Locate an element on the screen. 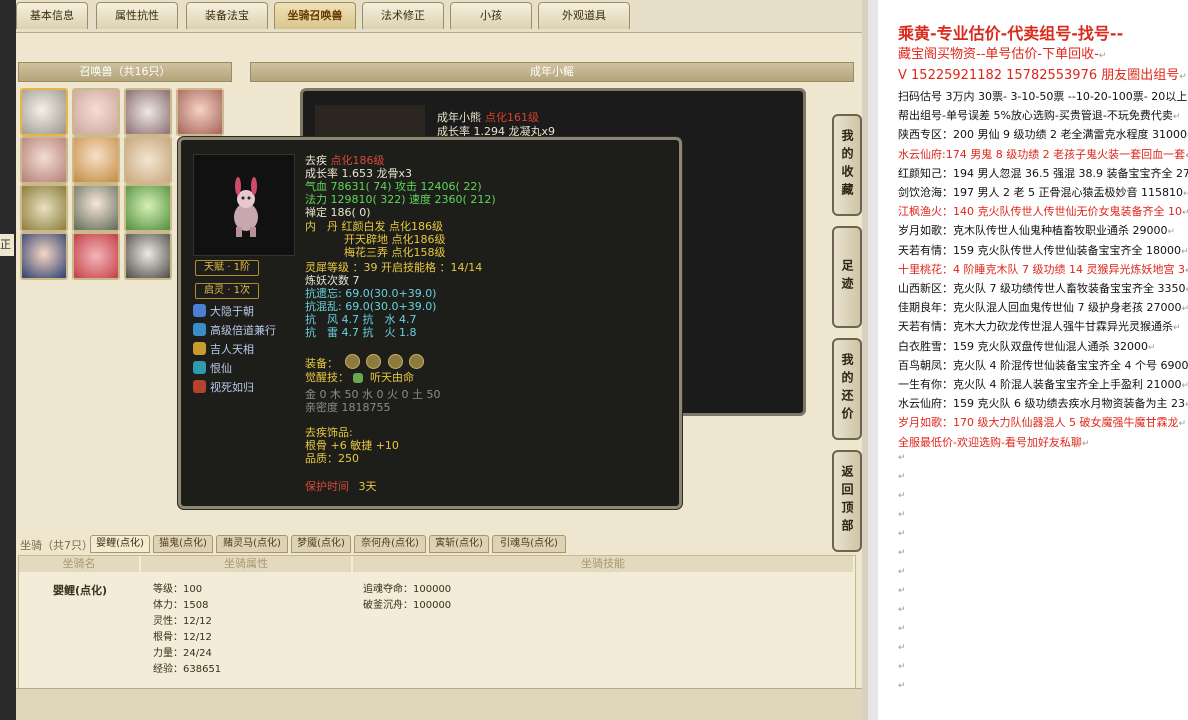 Image resolution: width=1188 pixels, height=720 pixels. tab-appearance: 外观道具 is located at coordinates (584, 15).